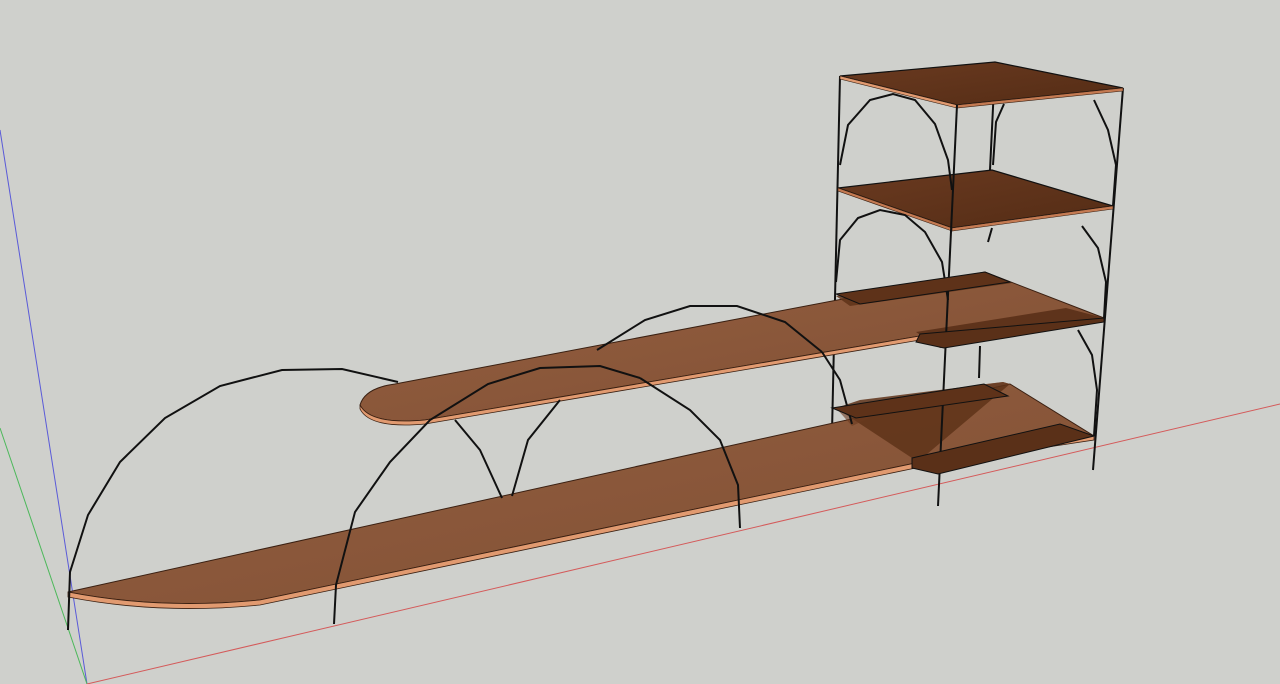 The width and height of the screenshot is (1280, 684). I want to click on tower-top-shelf, so click(981, 85).